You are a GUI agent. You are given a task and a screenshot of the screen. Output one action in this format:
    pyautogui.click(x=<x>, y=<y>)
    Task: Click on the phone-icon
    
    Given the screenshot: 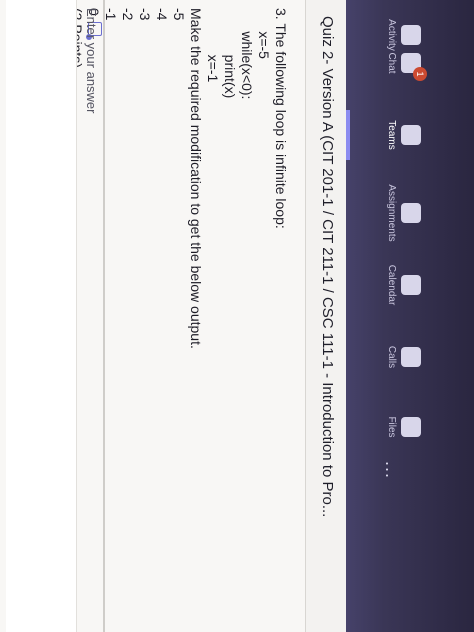 What is the action you would take?
    pyautogui.click(x=411, y=357)
    